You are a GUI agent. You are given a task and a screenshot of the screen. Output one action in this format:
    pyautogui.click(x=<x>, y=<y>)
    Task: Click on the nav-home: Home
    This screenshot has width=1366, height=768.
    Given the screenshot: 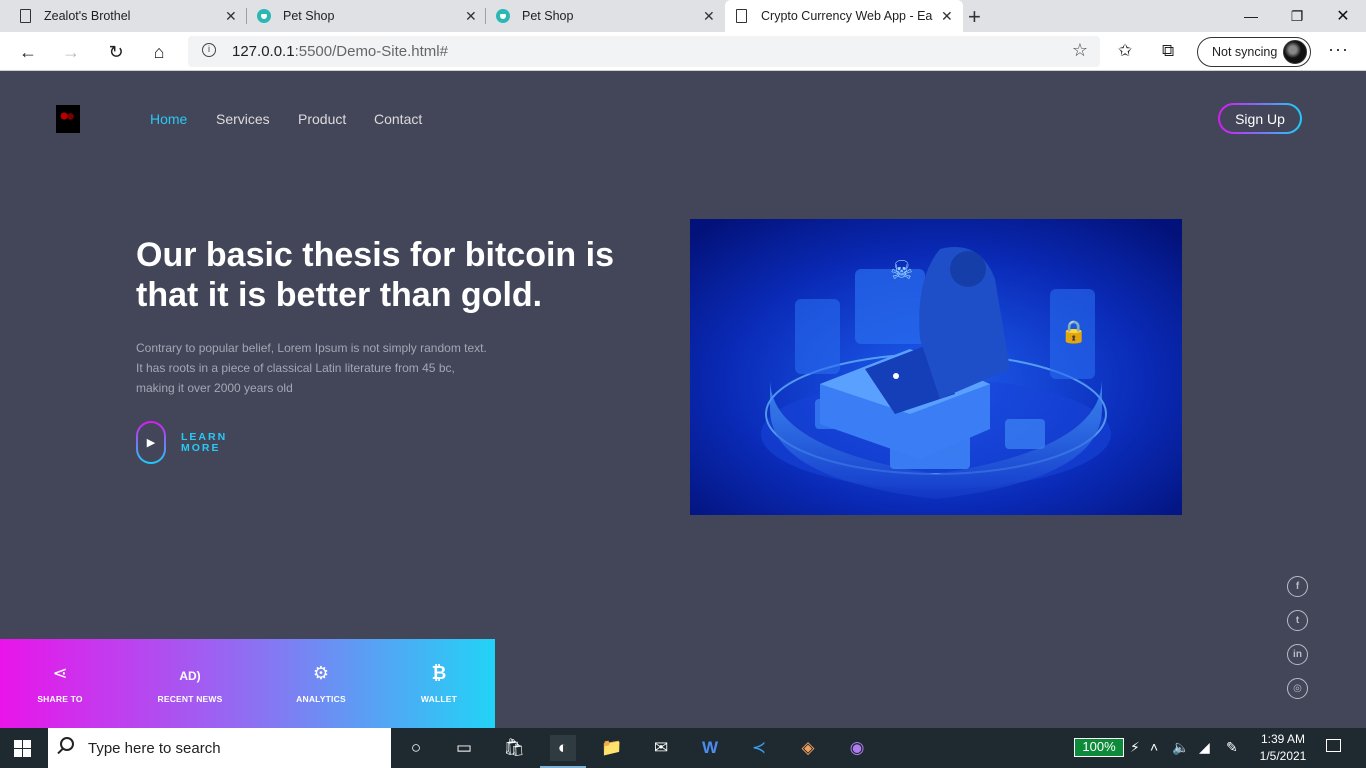 What is the action you would take?
    pyautogui.click(x=168, y=119)
    